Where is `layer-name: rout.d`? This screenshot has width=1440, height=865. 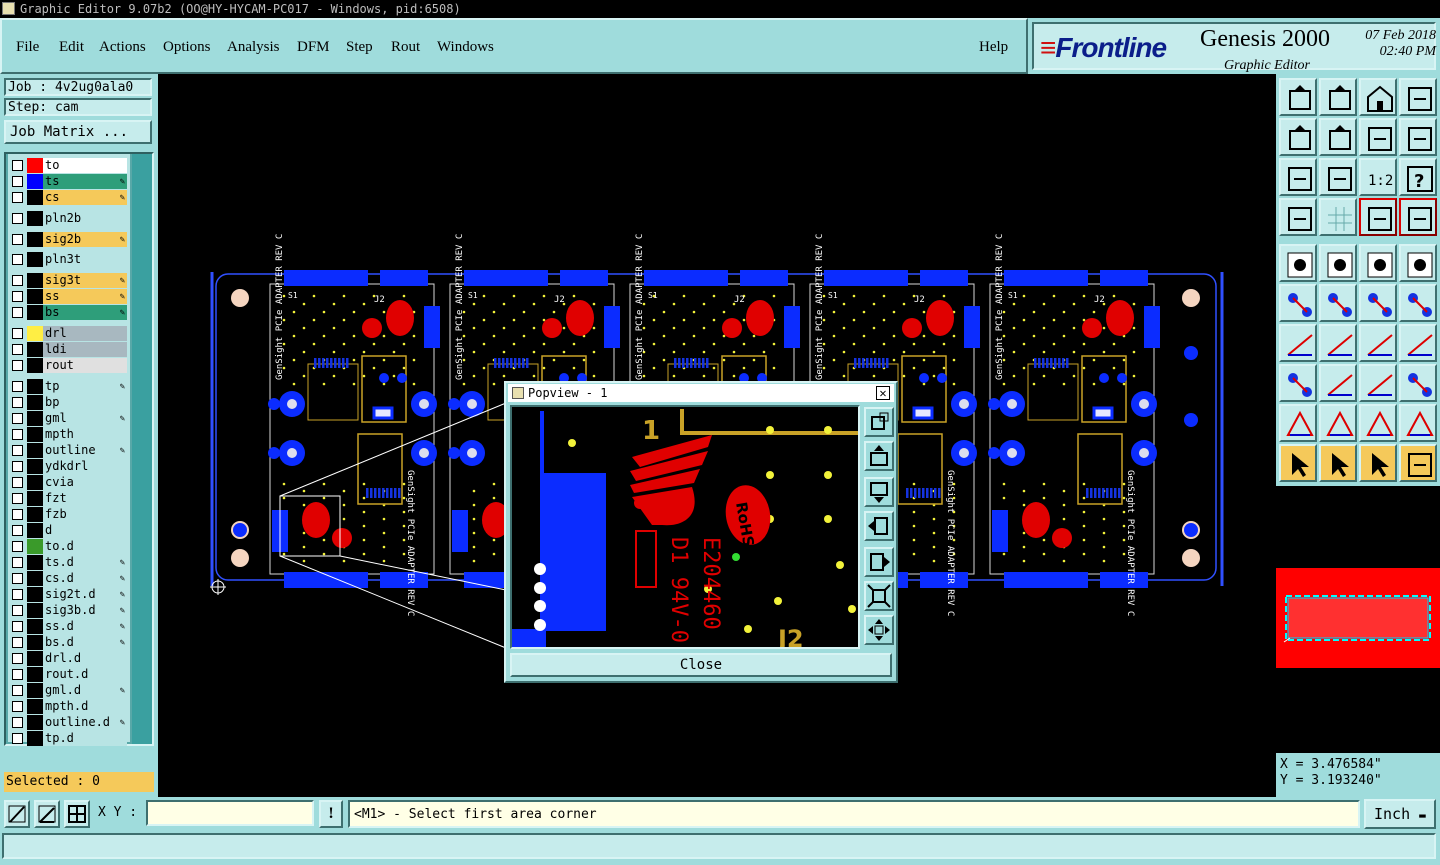 layer-name: rout.d is located at coordinates (85, 674).